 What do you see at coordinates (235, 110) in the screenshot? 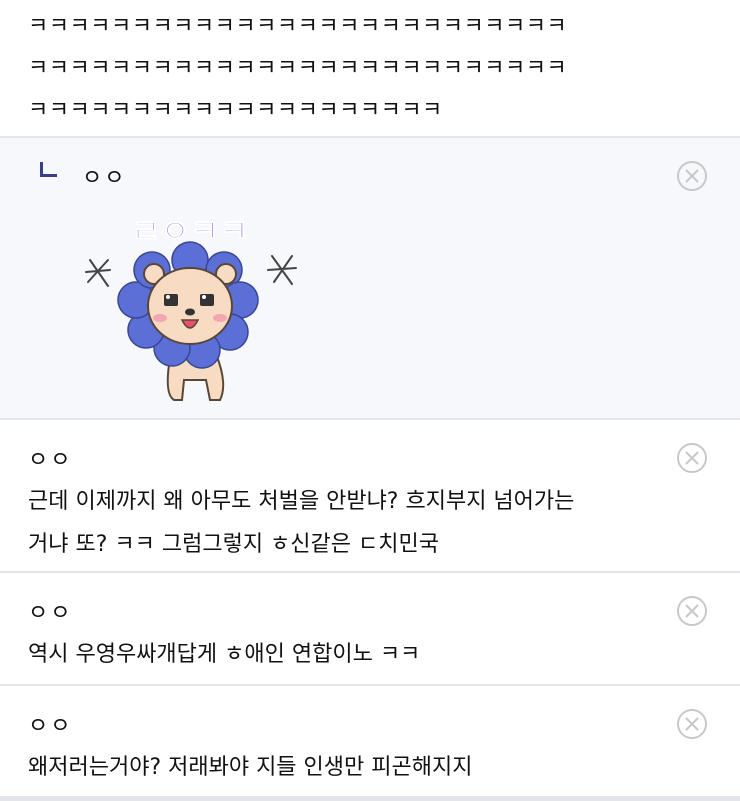
I see `post-text-line: ㅋㅋㅋㅋㅋㅋㅋㅋㅋㅋㅋㅋㅋㅋㅋㅋㅋㅋㅋㅋ` at bounding box center [235, 110].